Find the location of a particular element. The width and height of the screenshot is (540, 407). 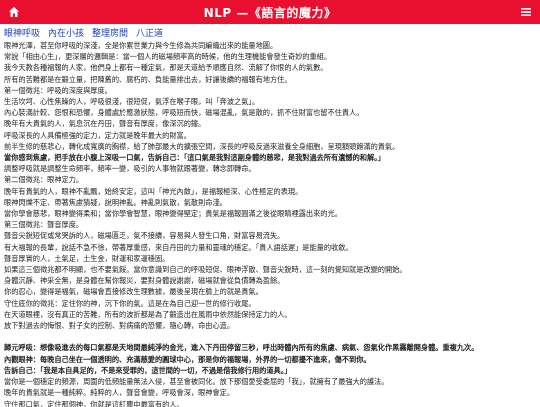

paragraph: 你的忍心，變得是福氣，磁場會直接修改生理數據，最後呈現在臉上的就是貴氣。 is located at coordinates (270, 291).